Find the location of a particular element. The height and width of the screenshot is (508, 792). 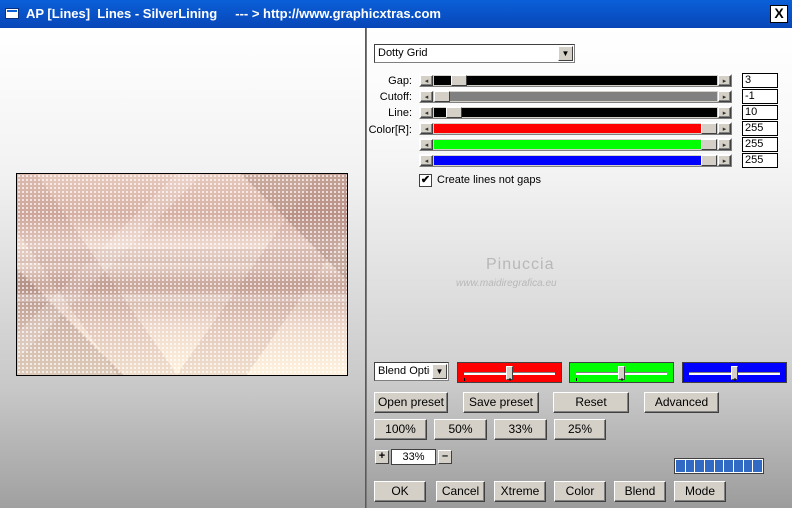

line-slider-thumb is located at coordinates (454, 112).